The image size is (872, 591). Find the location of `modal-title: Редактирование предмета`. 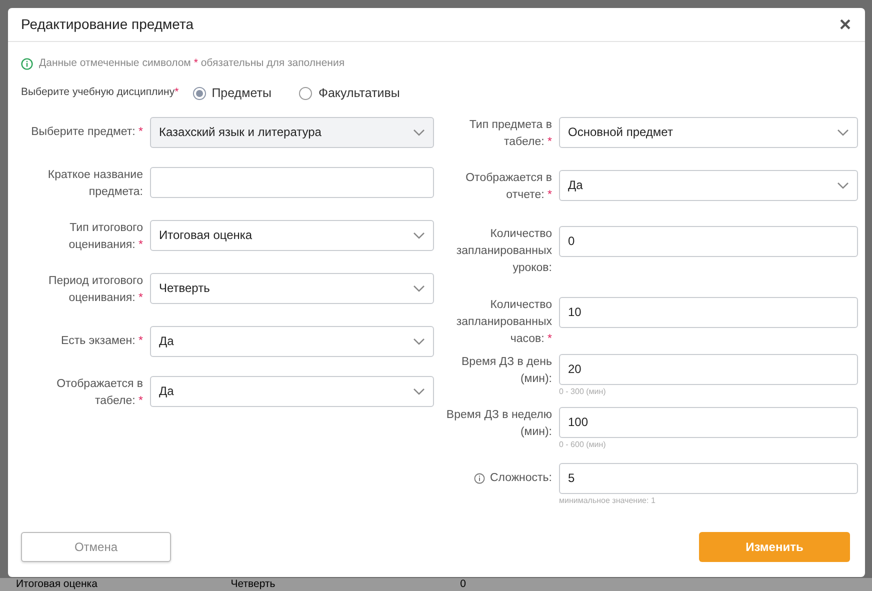

modal-title: Редактирование предмета is located at coordinates (107, 24).